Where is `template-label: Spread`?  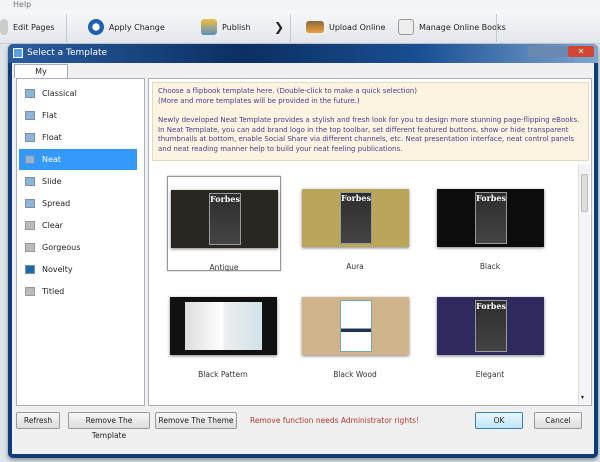 template-label: Spread is located at coordinates (56, 203).